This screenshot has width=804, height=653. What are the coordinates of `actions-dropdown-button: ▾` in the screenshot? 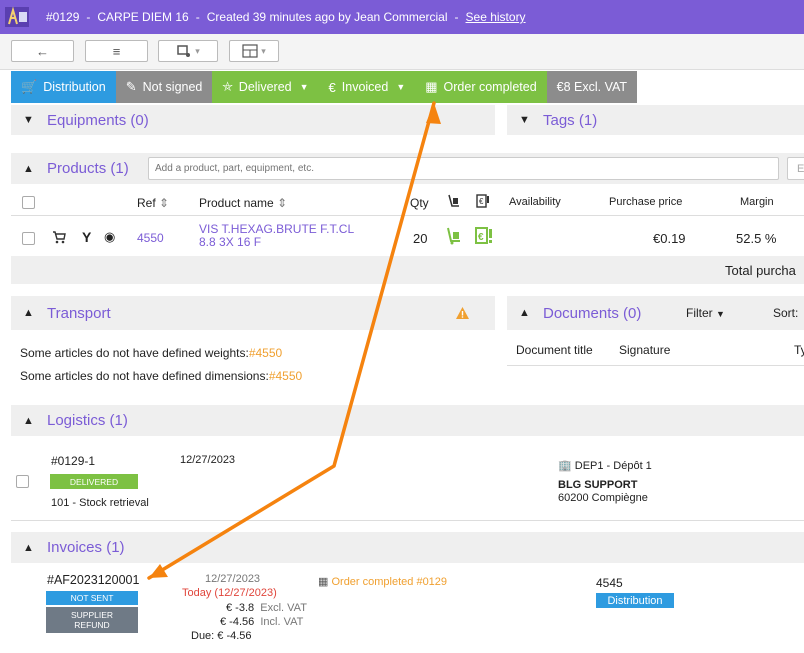 It's located at (188, 51).